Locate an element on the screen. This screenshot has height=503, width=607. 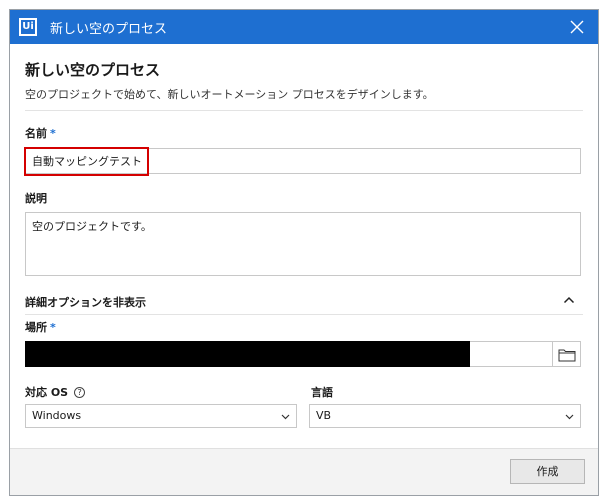
location-label: 場所 * is located at coordinates (40, 327).